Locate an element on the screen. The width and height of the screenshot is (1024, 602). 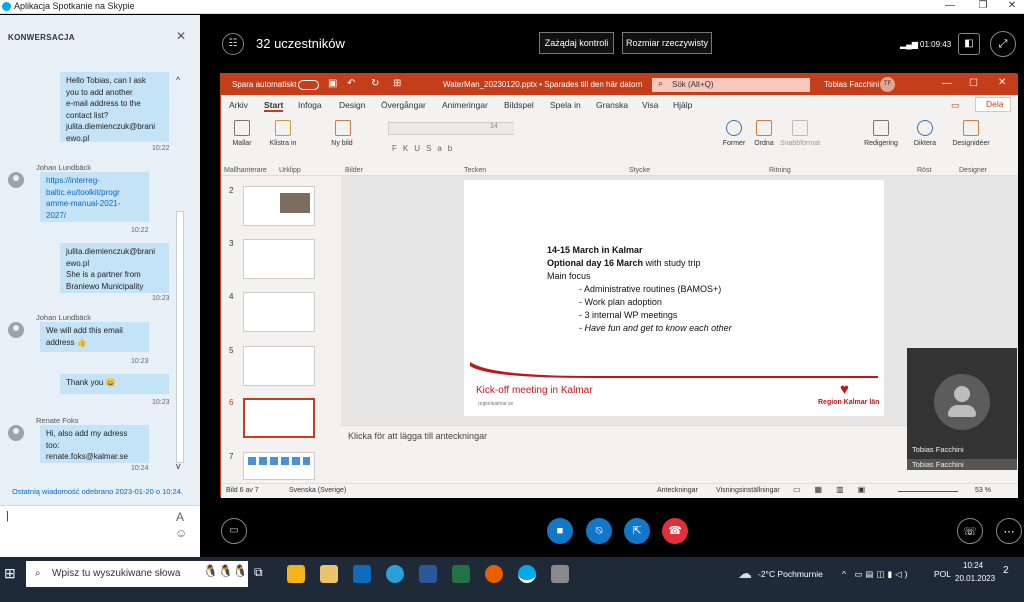
undo-icon: ↶ is located at coordinates (351, 83).